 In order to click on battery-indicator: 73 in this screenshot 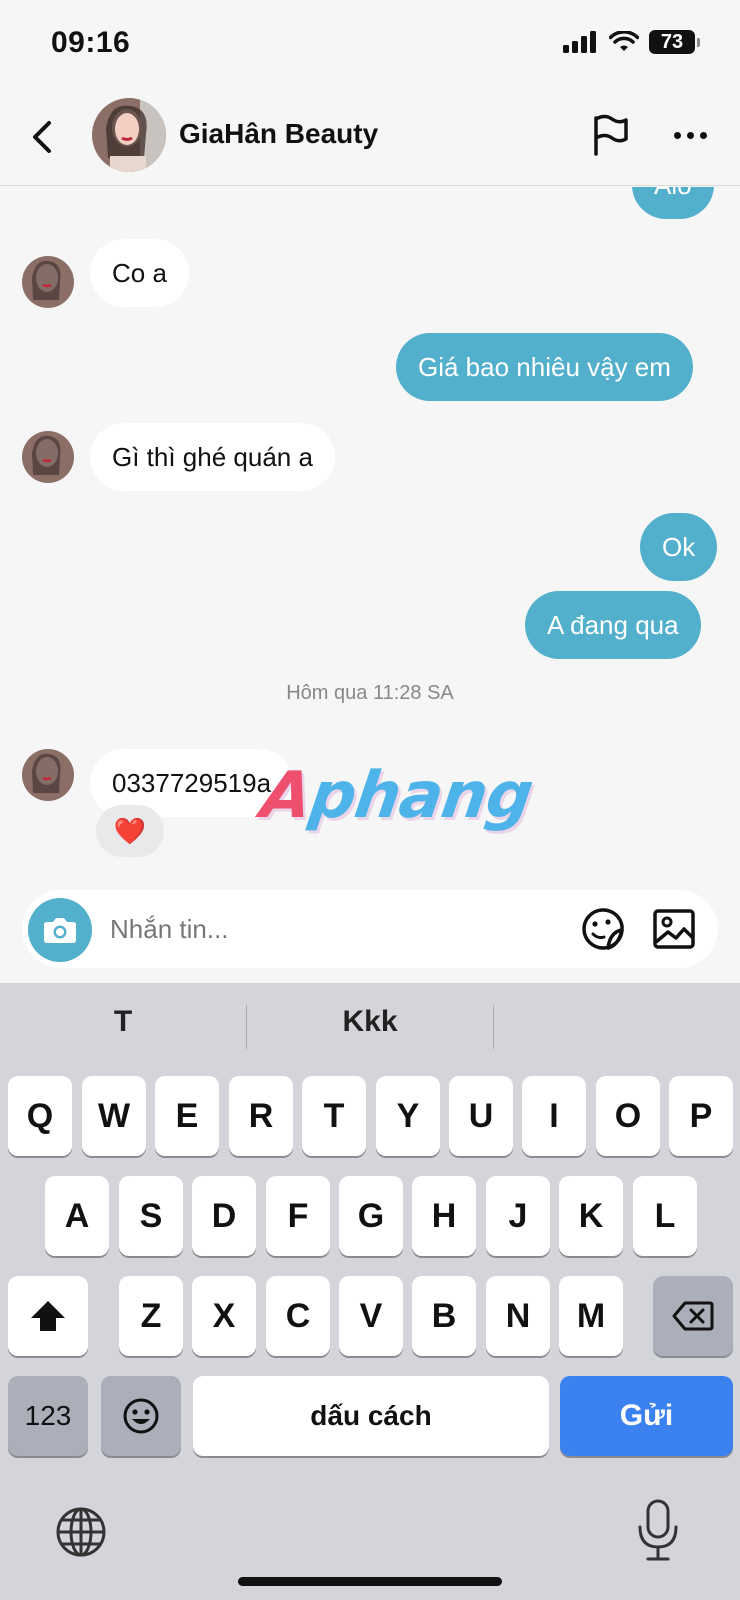, I will do `click(672, 42)`.